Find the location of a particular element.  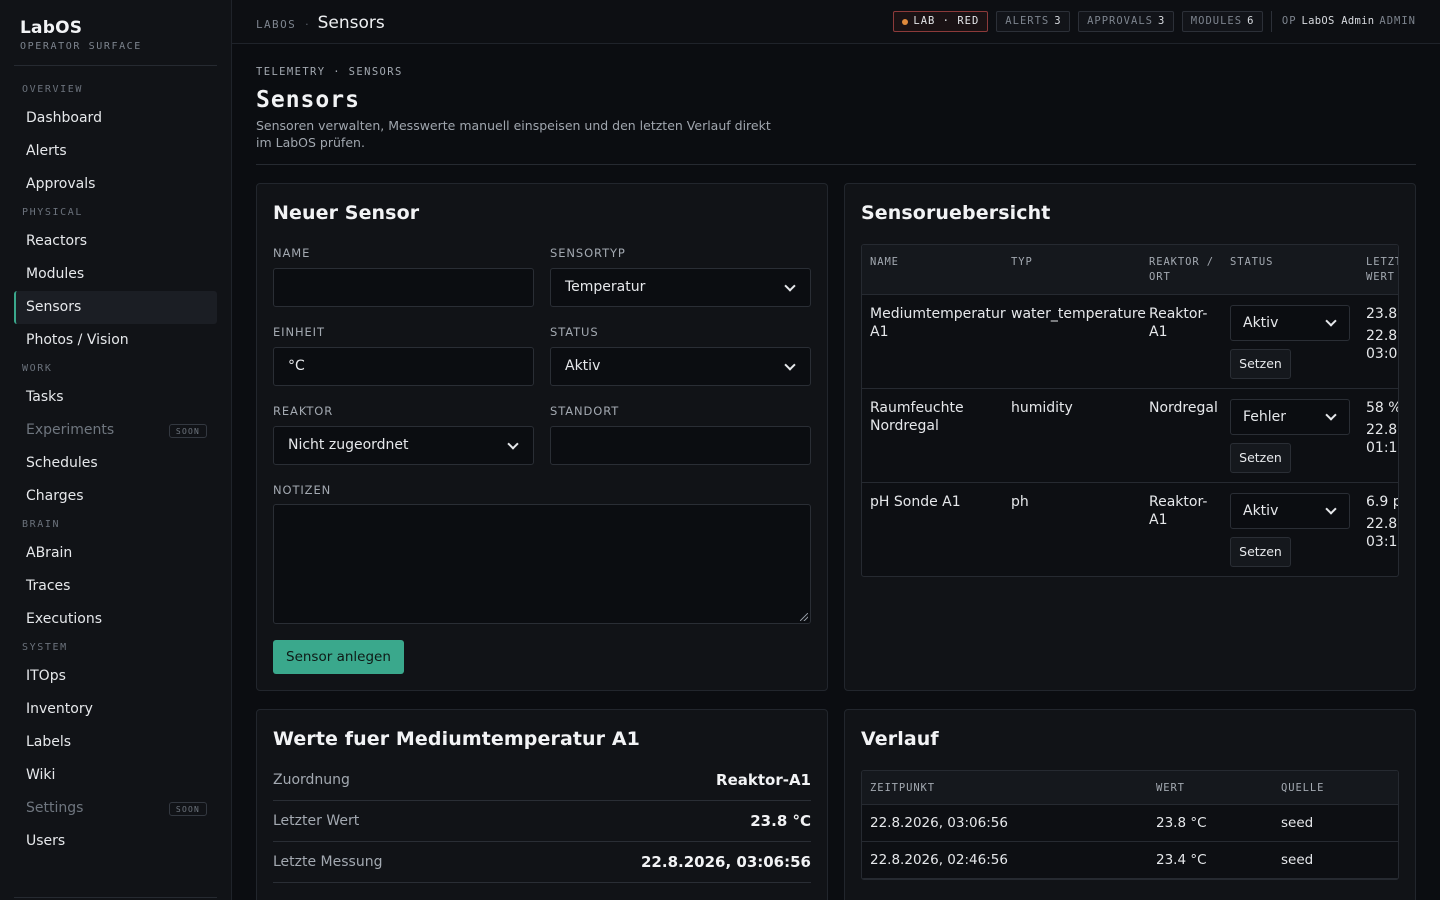

sidebar-item-executions: Executions is located at coordinates (115, 619).